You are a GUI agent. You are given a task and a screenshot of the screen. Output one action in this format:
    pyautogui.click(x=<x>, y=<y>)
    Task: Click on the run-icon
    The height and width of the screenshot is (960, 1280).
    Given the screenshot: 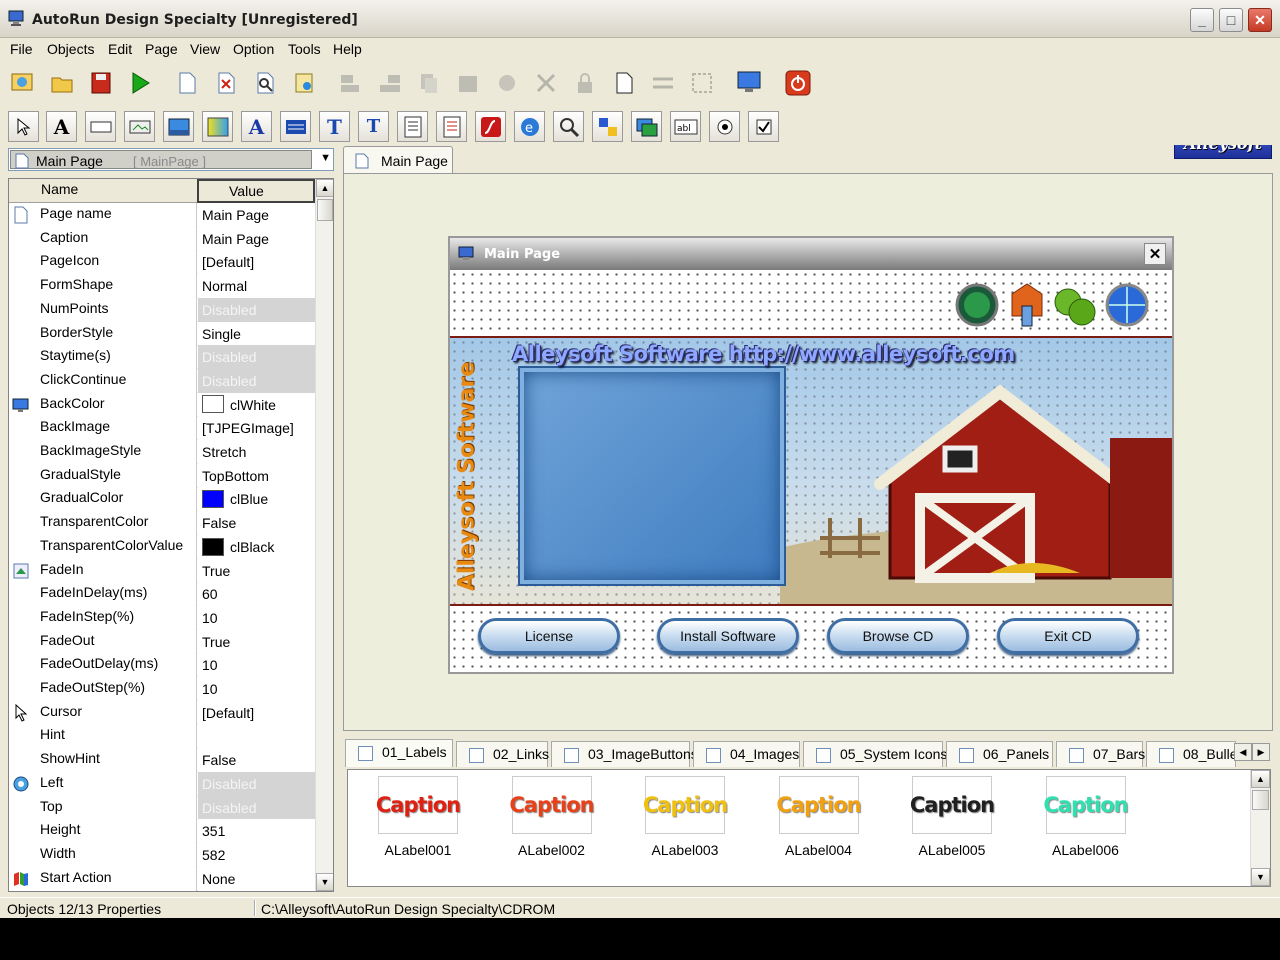 What is the action you would take?
    pyautogui.click(x=140, y=83)
    